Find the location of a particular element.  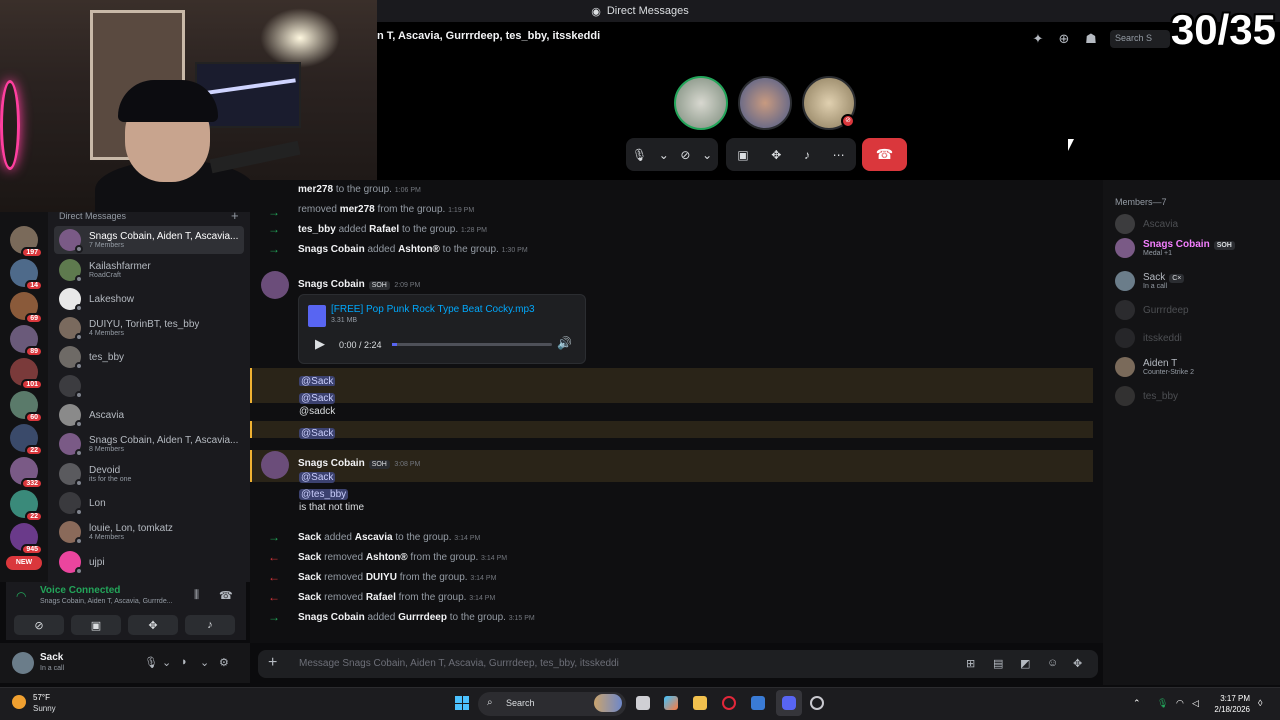

guild-tag: C× is located at coordinates (1177, 278).